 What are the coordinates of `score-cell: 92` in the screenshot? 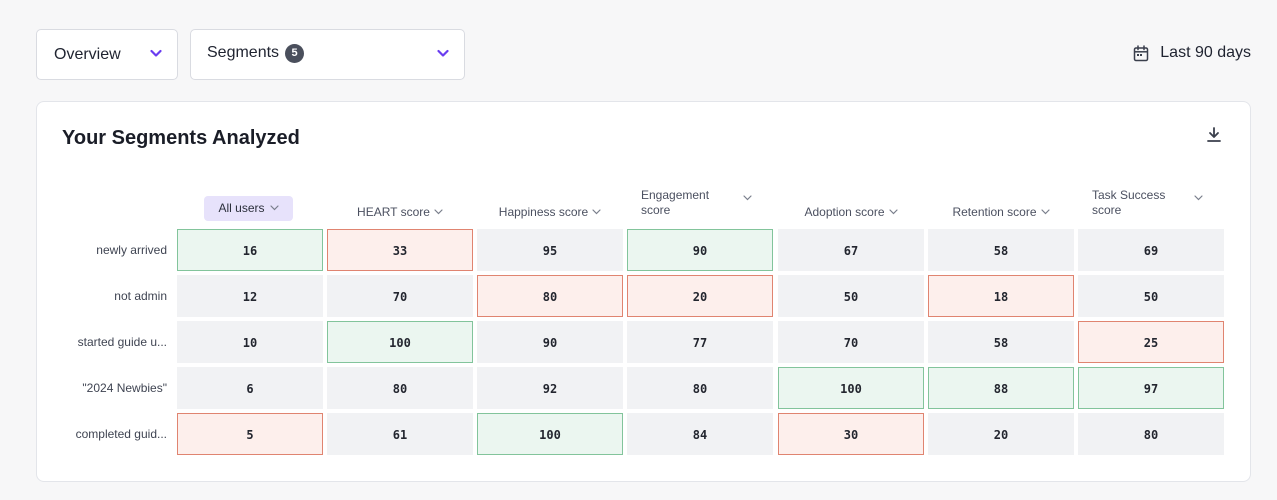 It's located at (550, 388).